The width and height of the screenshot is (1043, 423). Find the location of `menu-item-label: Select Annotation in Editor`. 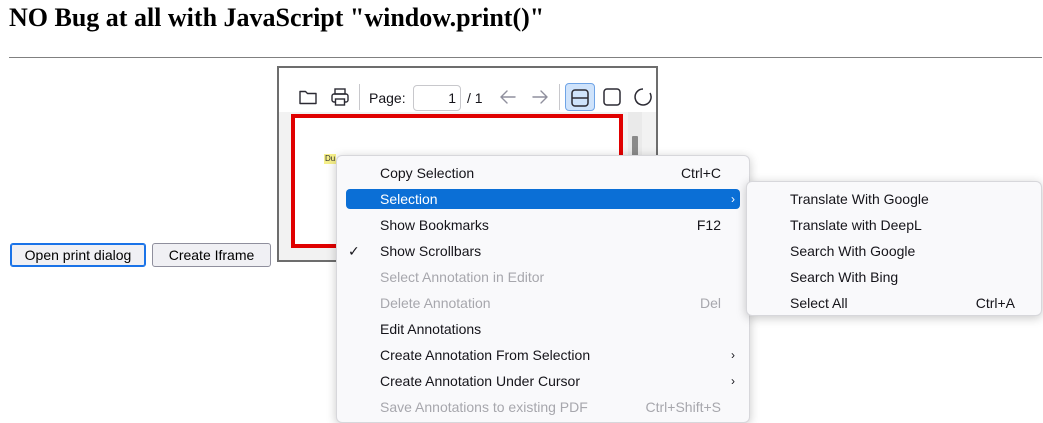

menu-item-label: Select Annotation in Editor is located at coordinates (462, 277).